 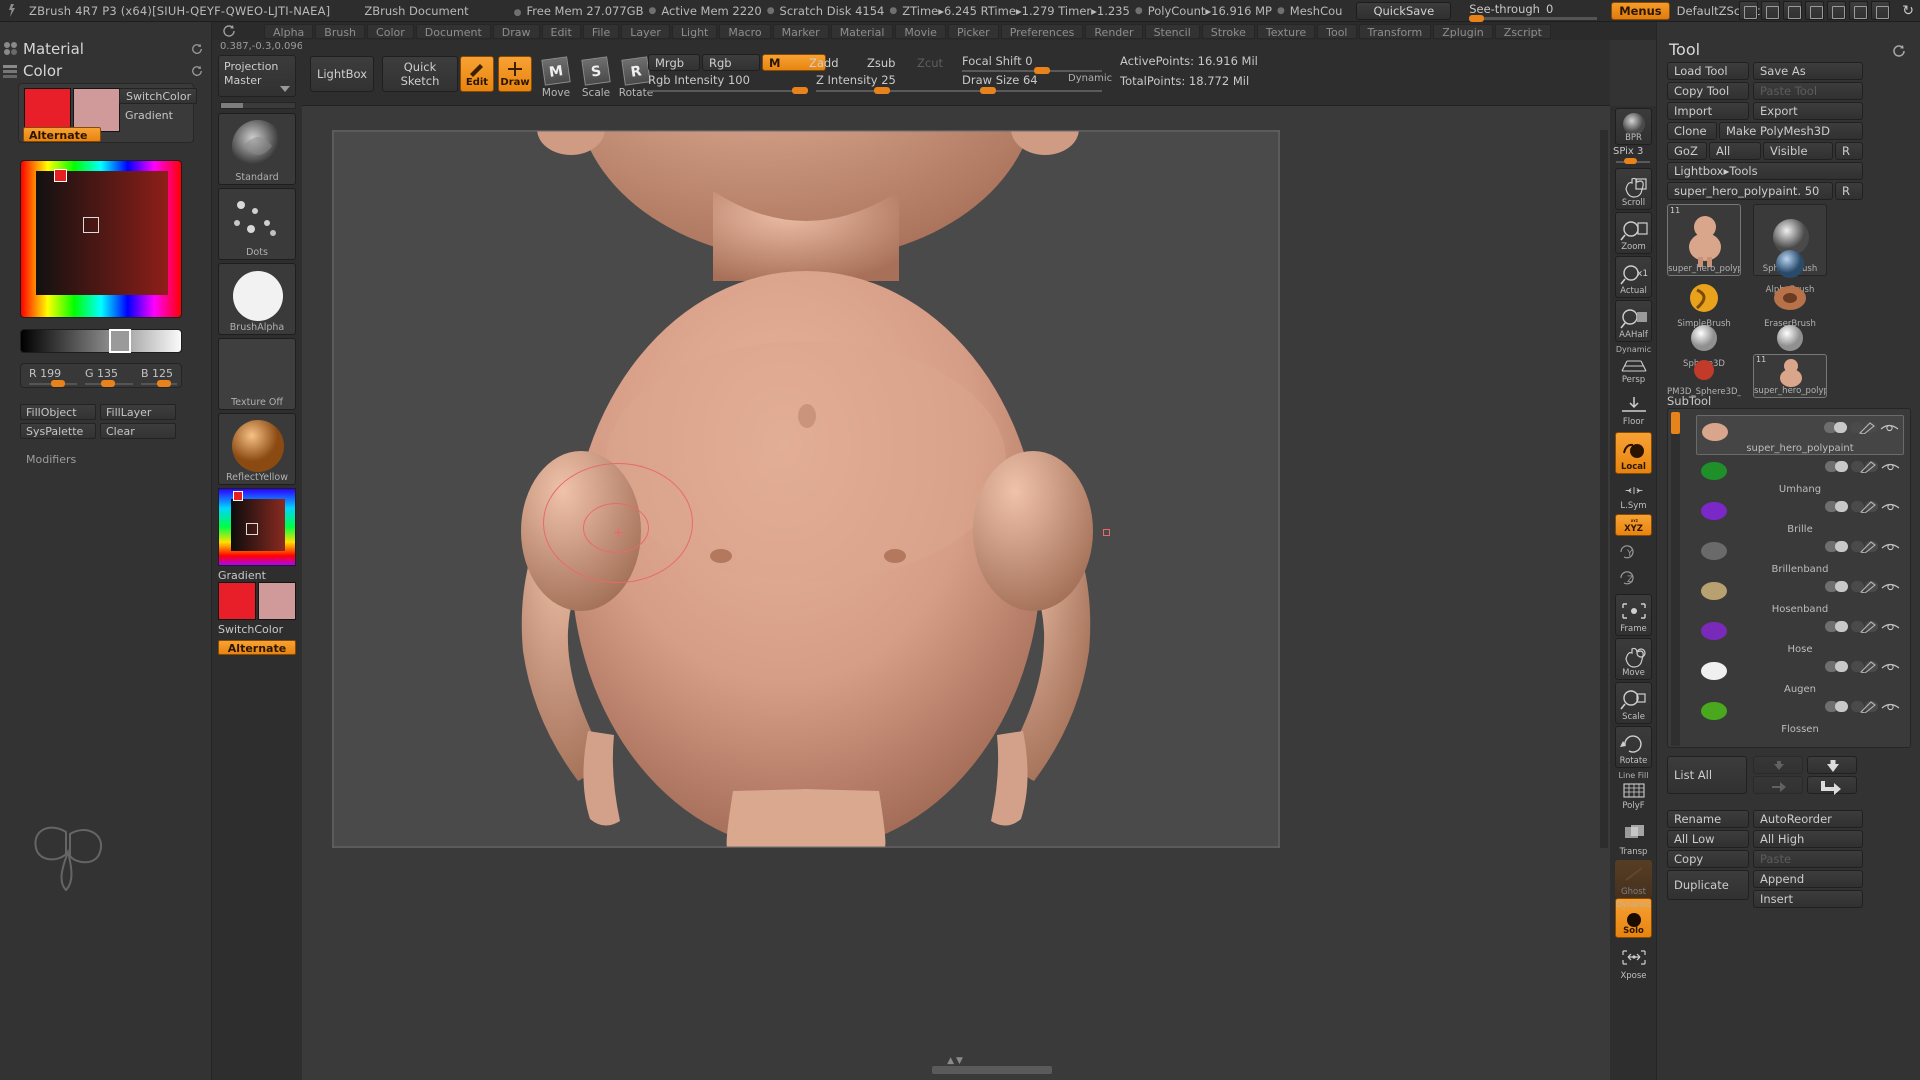 I want to click on all-low-button: All Low, so click(x=1708, y=839).